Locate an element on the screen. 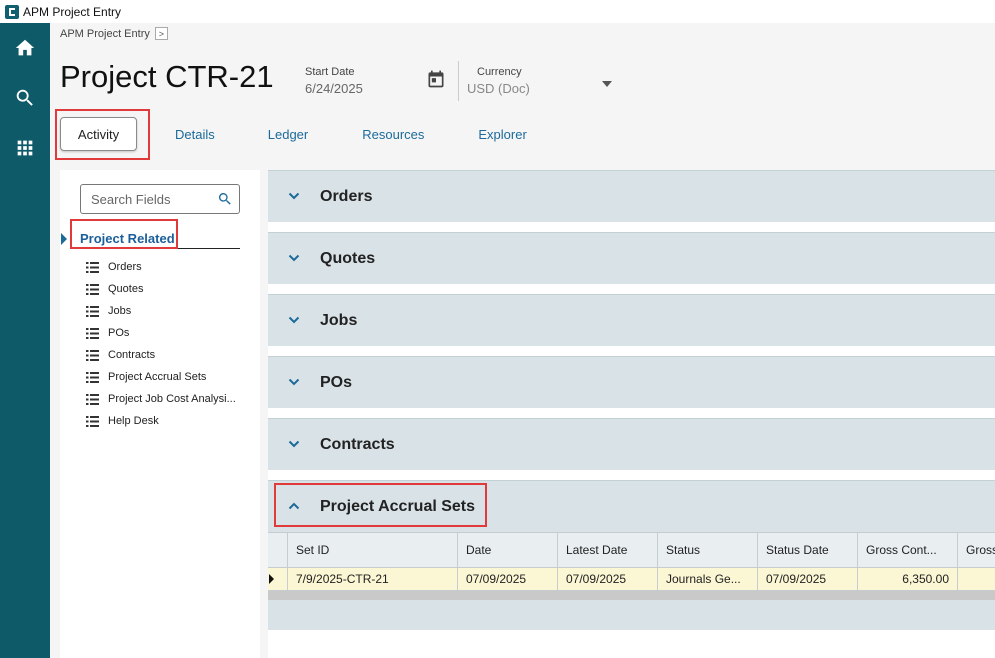 The image size is (995, 658). page-title: Project CTR-21 is located at coordinates (167, 76).